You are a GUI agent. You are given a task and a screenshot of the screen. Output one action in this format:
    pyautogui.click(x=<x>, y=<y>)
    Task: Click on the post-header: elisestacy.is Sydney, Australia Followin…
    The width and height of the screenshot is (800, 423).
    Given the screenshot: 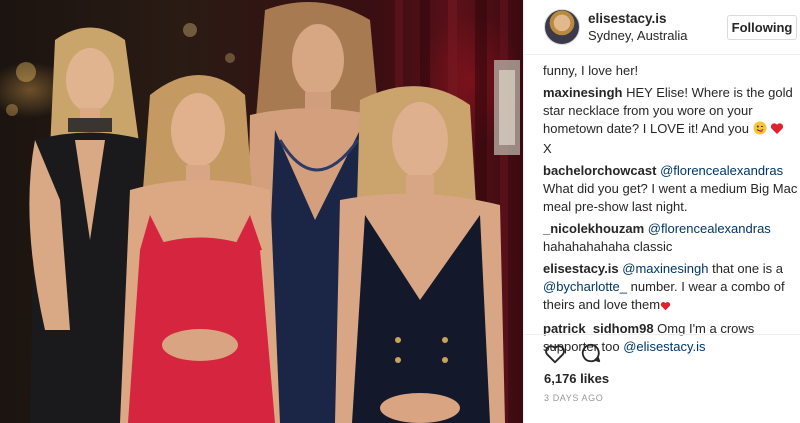 What is the action you would take?
    pyautogui.click(x=662, y=27)
    